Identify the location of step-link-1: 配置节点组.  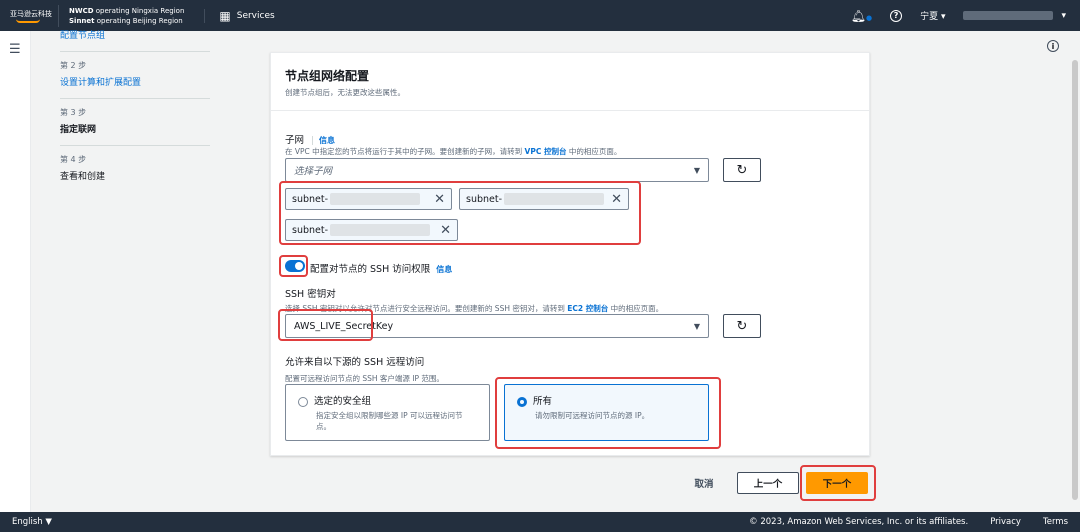
(82, 36).